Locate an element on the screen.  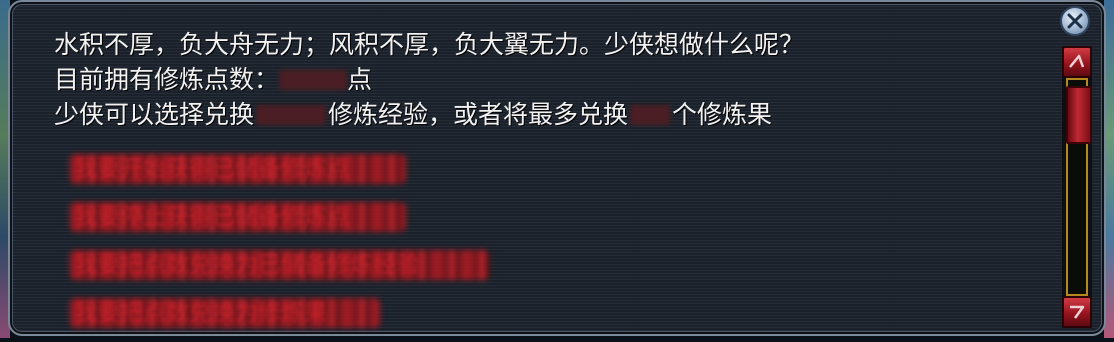
dialog-text-proverb: 水积不厚，负大舟无力；风积不厚，负大翼无力。少侠想做什么呢？ is located at coordinates (429, 45).